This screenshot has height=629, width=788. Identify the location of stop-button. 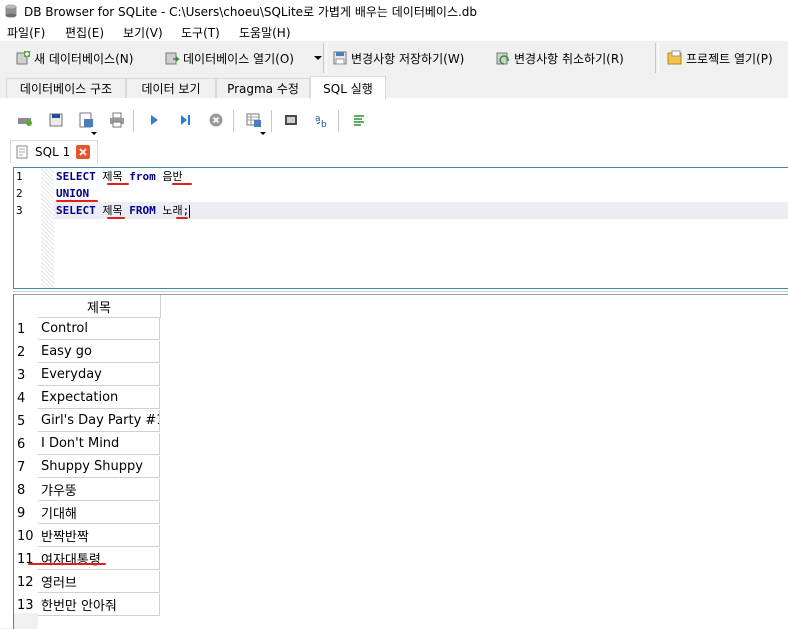
(216, 120).